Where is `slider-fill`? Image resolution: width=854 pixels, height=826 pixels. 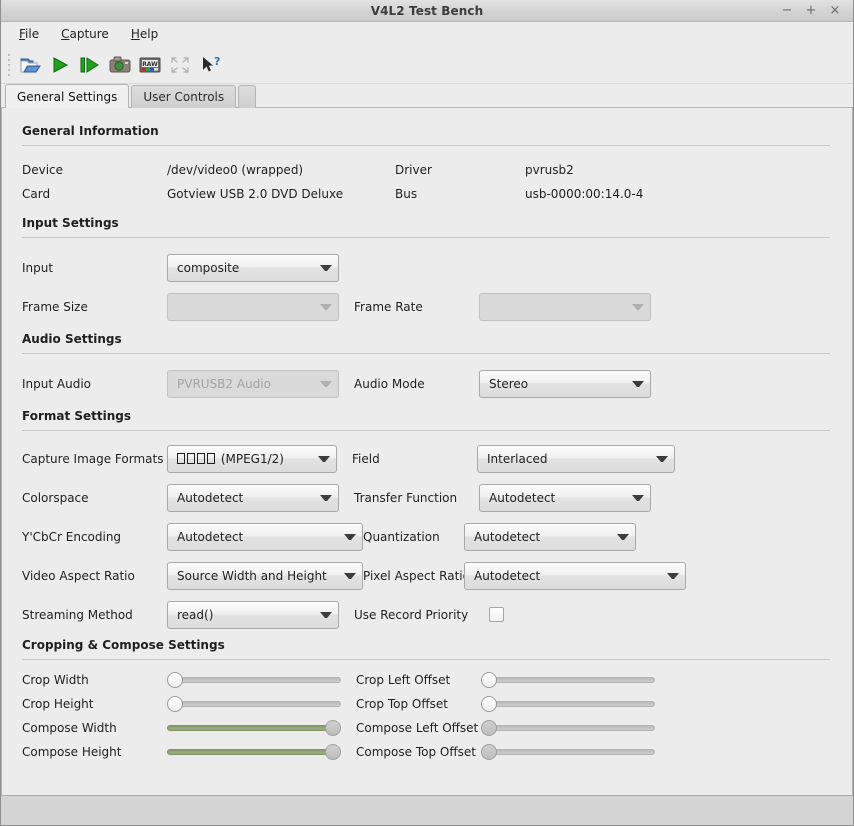
slider-fill is located at coordinates (250, 752).